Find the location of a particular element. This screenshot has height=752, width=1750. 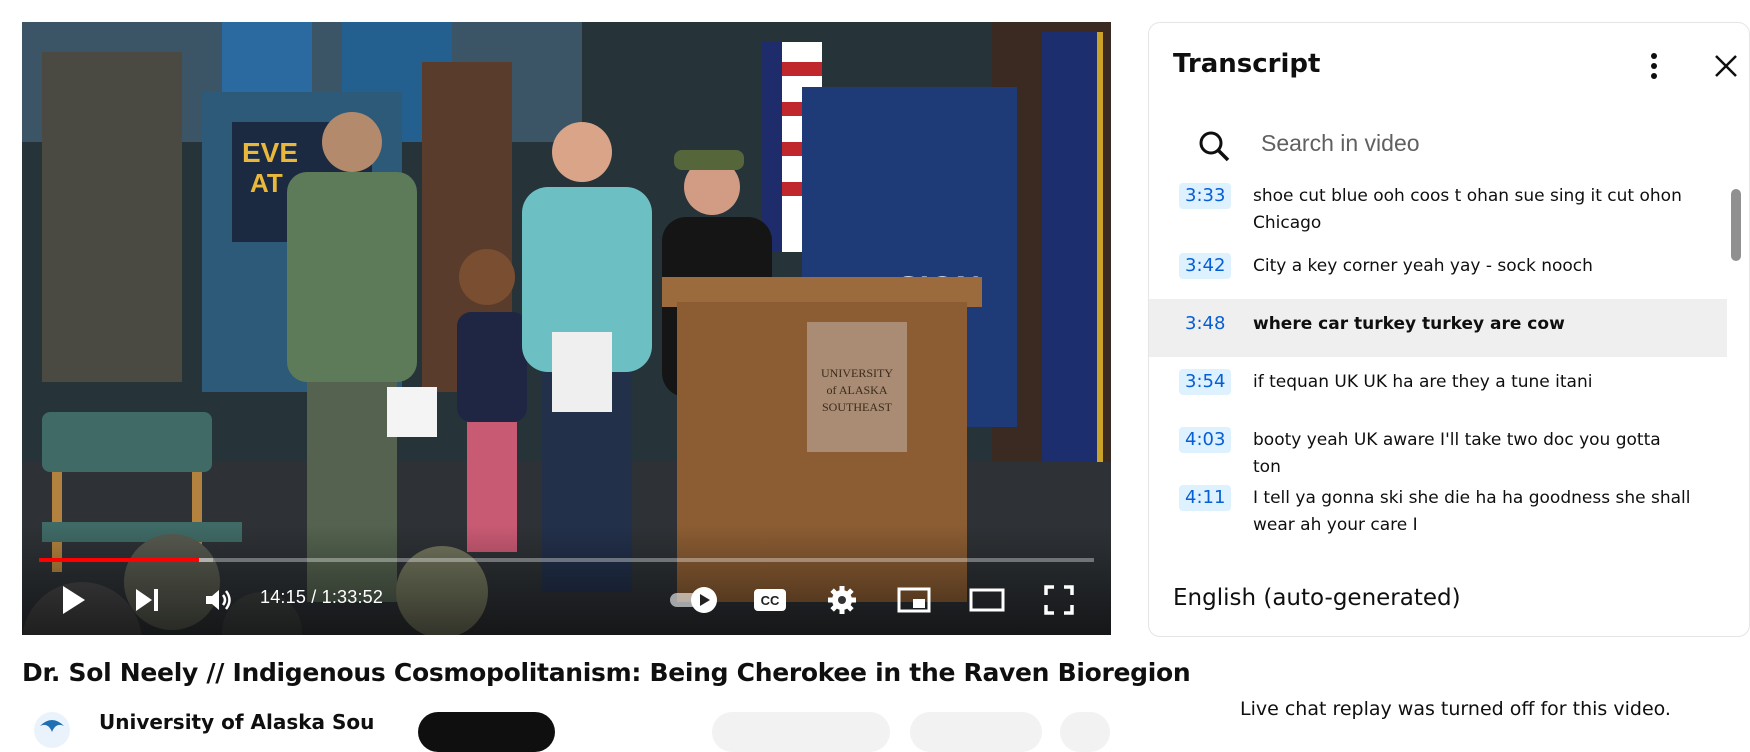

close-icon is located at coordinates (1726, 66).